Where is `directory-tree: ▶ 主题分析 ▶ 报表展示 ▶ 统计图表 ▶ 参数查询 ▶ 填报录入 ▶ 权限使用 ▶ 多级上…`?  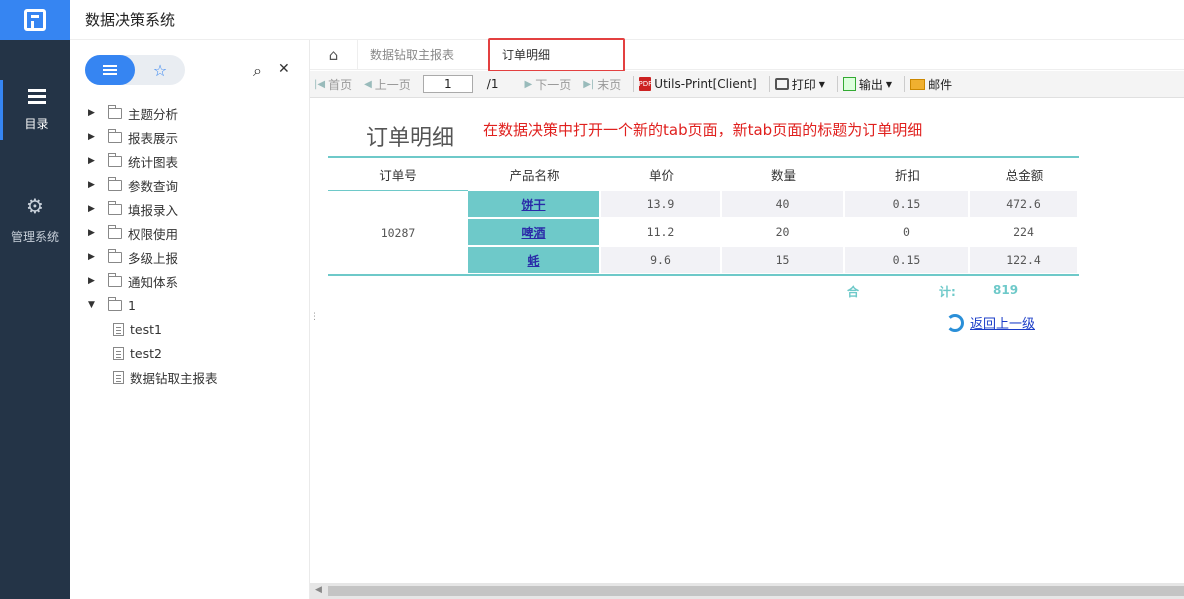
directory-tree: ▶ 主题分析 ▶ 报表展示 ▶ 统计图表 ▶ 参数查询 ▶ 填报录入 ▶ 权限使用 ▶ 多级上… is located at coordinates (153, 245).